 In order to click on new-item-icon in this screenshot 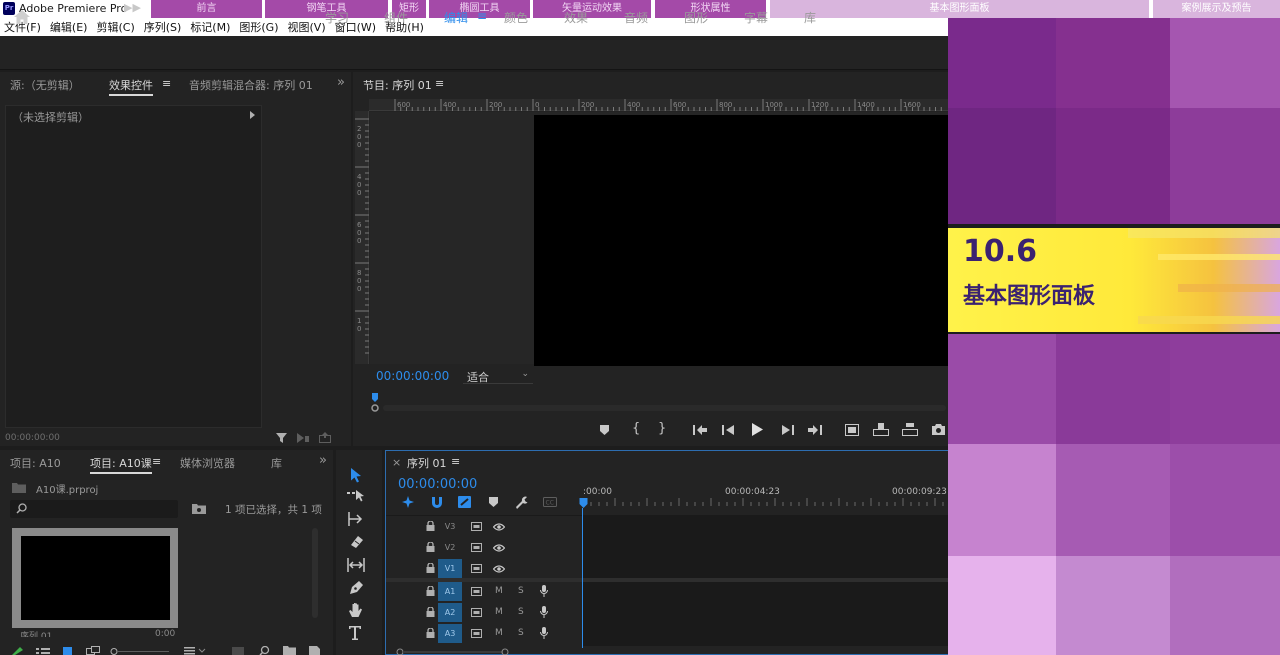, I will do `click(314, 650)`.